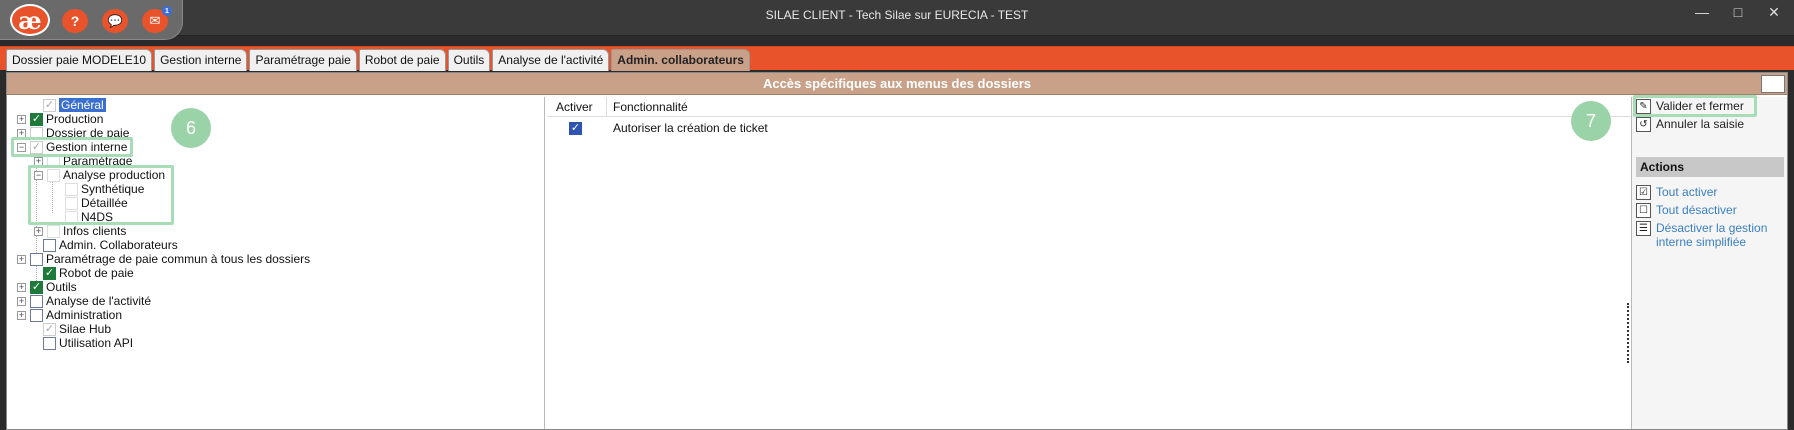 Image resolution: width=1794 pixels, height=430 pixels. I want to click on table-row: ✓ Autoriser la création de ticket, so click(657, 128).